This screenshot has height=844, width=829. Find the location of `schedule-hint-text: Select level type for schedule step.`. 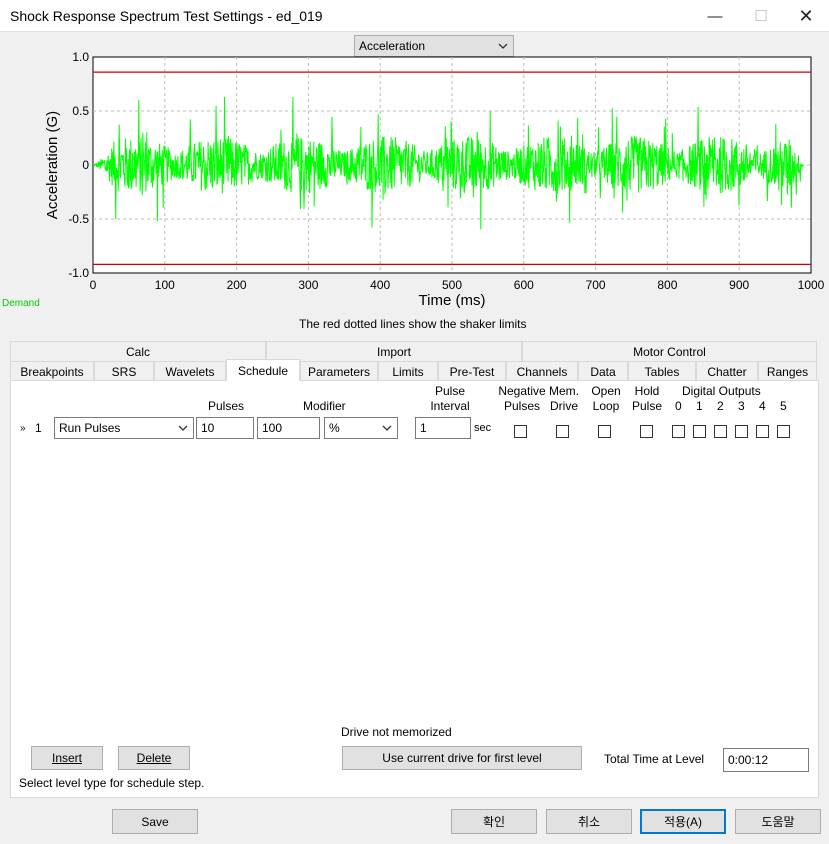

schedule-hint-text: Select level type for schedule step. is located at coordinates (112, 783).